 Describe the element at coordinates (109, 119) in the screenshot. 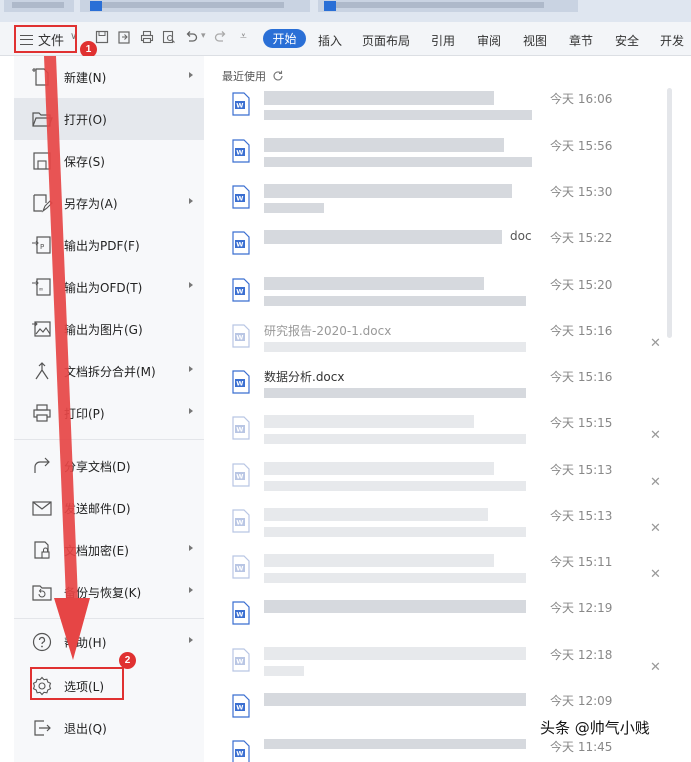

I see `menu-item-open: 打开(O)` at that location.